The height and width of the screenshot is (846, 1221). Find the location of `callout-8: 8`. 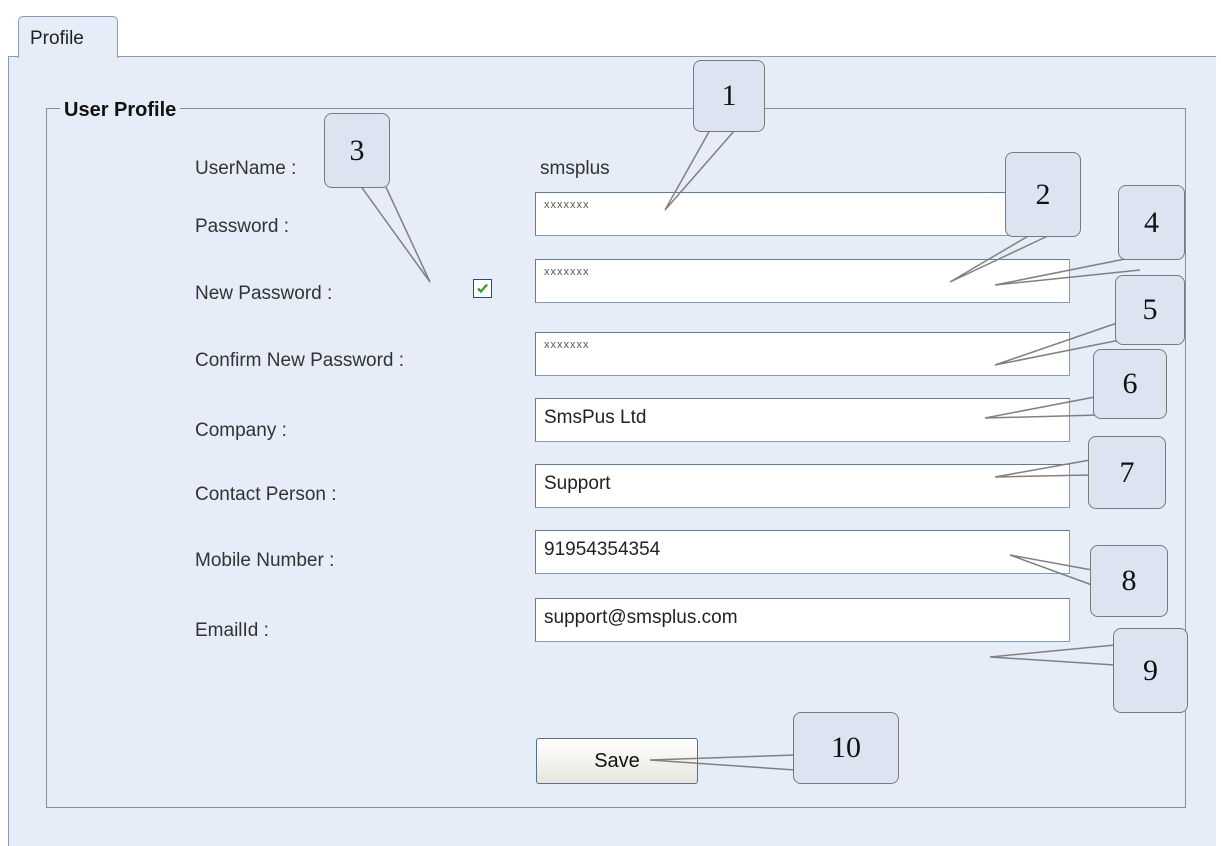

callout-8: 8 is located at coordinates (1129, 581).